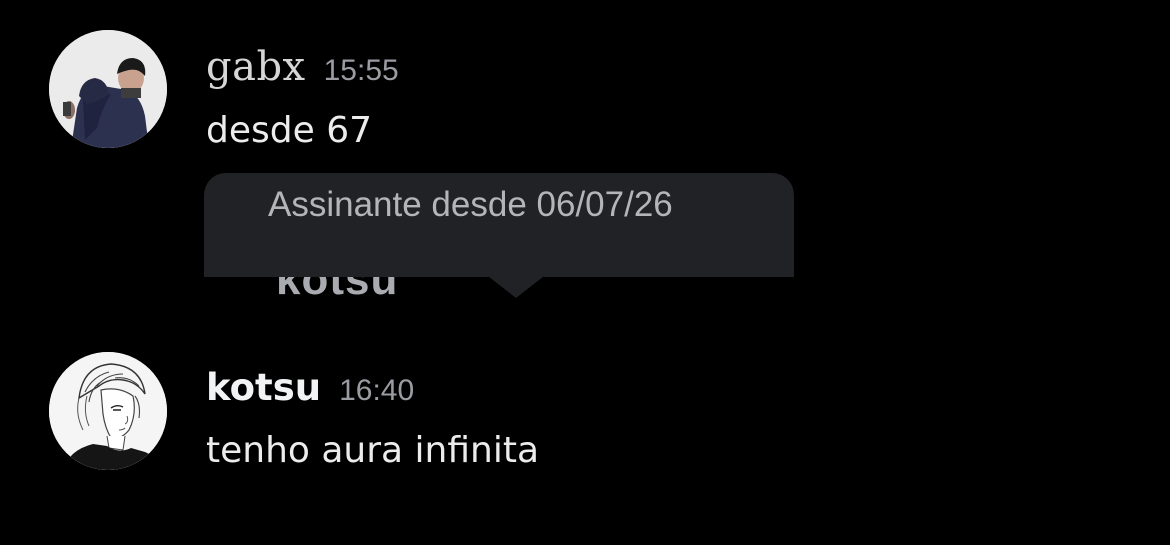 The height and width of the screenshot is (545, 1170). What do you see at coordinates (377, 390) in the screenshot?
I see `timestamp: 16:40` at bounding box center [377, 390].